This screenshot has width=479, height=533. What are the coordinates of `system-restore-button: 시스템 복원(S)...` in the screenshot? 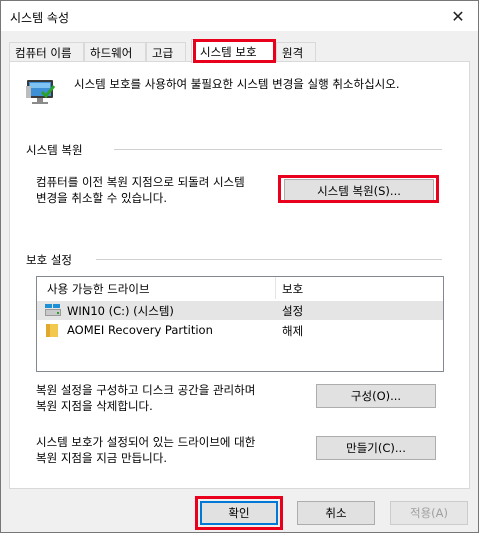 It's located at (359, 191).